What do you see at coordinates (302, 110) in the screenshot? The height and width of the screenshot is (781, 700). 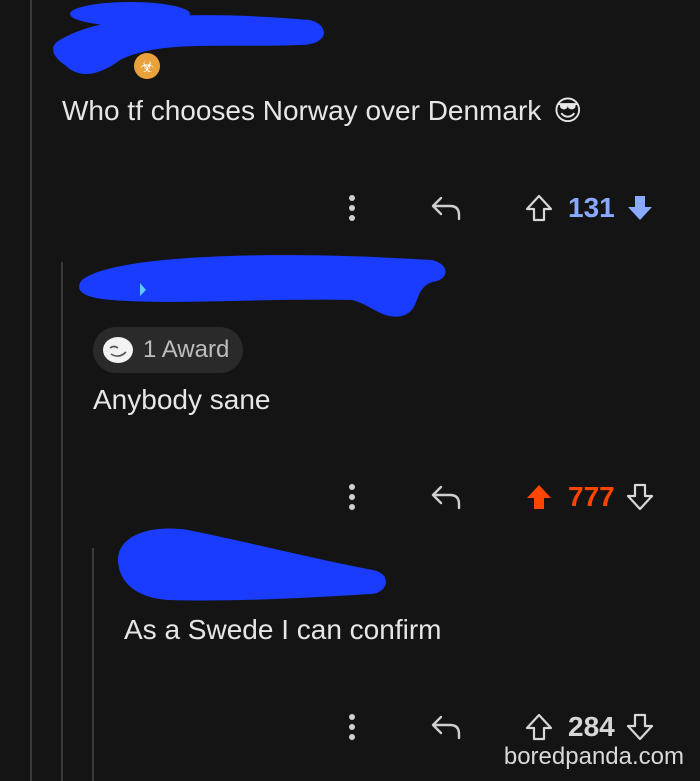 I see `comment-1-text: Who tf chooses Norway over Denmark` at bounding box center [302, 110].